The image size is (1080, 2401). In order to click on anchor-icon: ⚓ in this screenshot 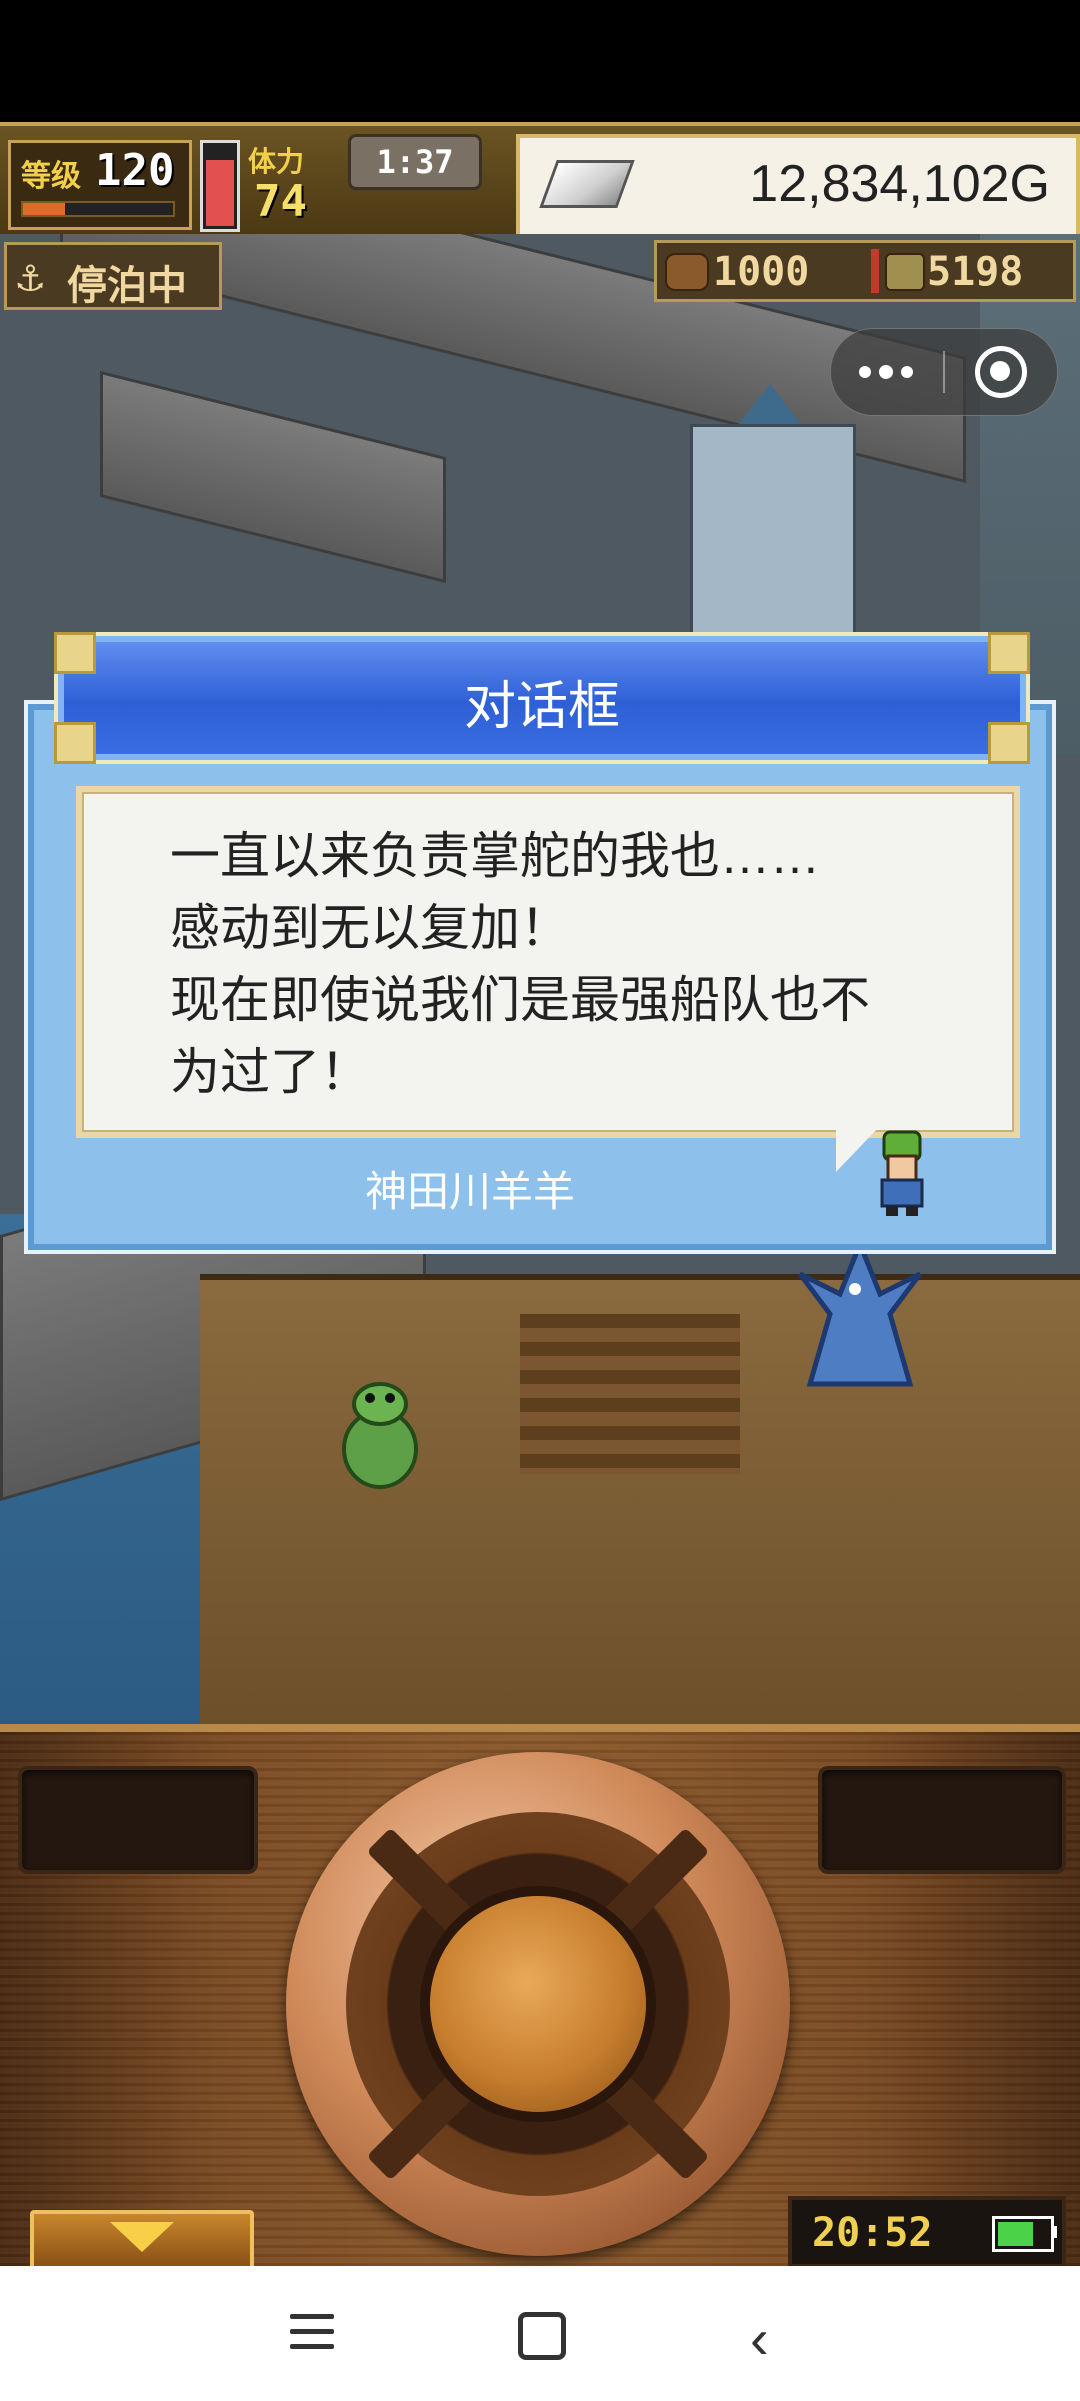, I will do `click(30, 276)`.